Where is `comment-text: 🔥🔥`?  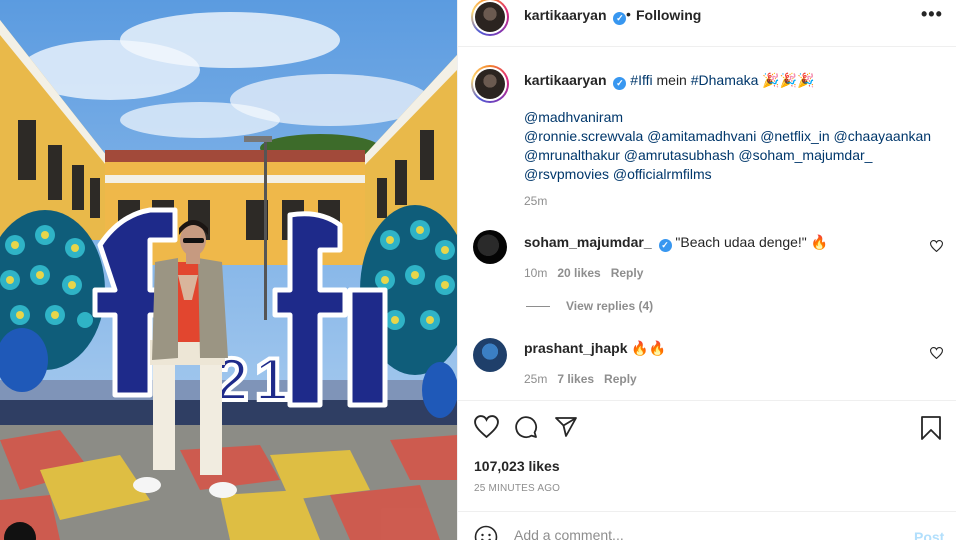 comment-text: 🔥🔥 is located at coordinates (649, 348).